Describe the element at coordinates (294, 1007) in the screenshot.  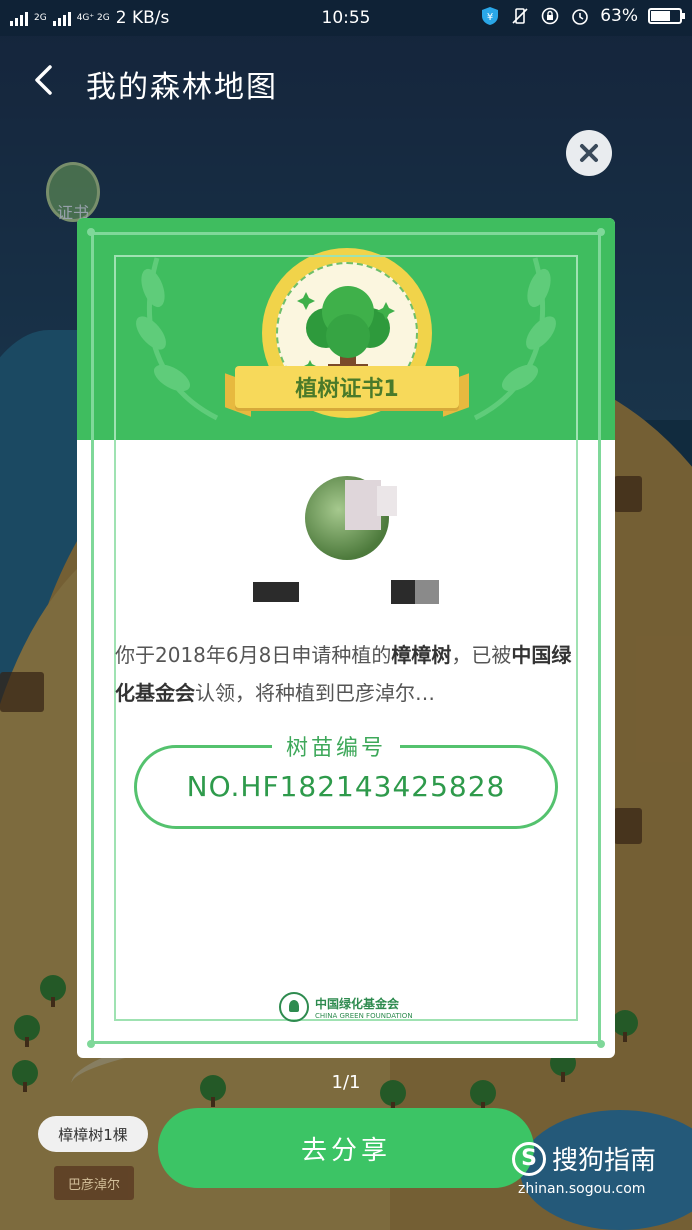
I see `foundation-emblem-icon` at that location.